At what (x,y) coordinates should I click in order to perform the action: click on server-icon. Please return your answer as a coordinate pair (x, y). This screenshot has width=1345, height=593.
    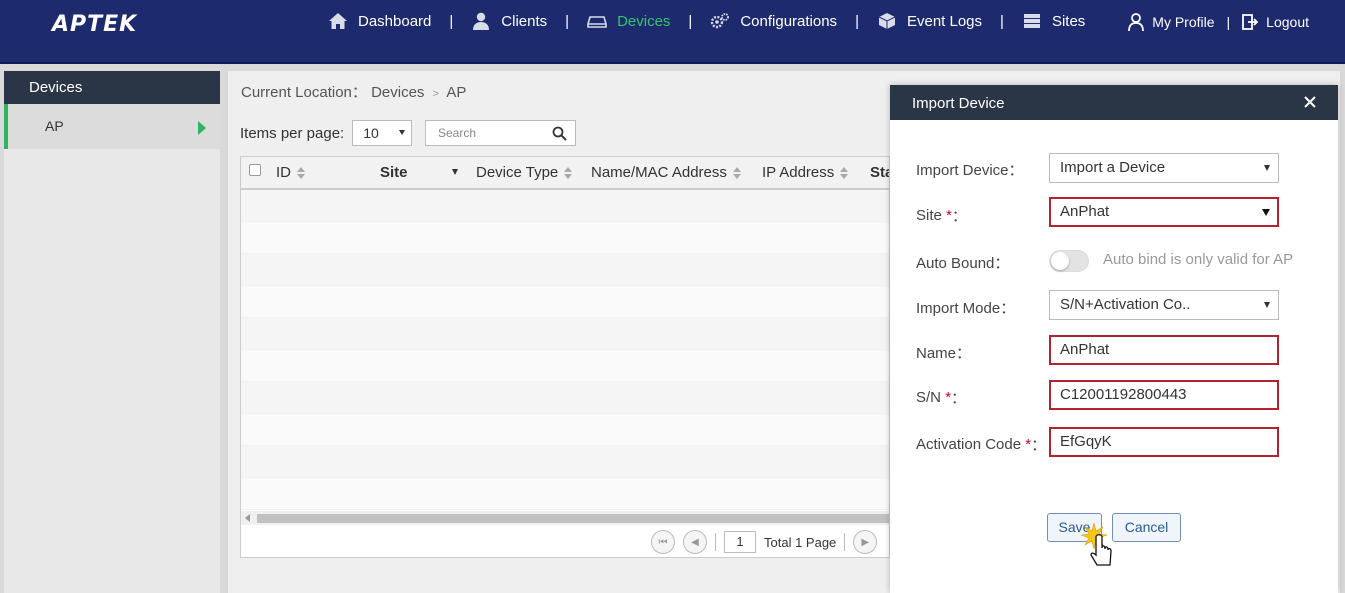
    Looking at the image, I should click on (1031, 21).